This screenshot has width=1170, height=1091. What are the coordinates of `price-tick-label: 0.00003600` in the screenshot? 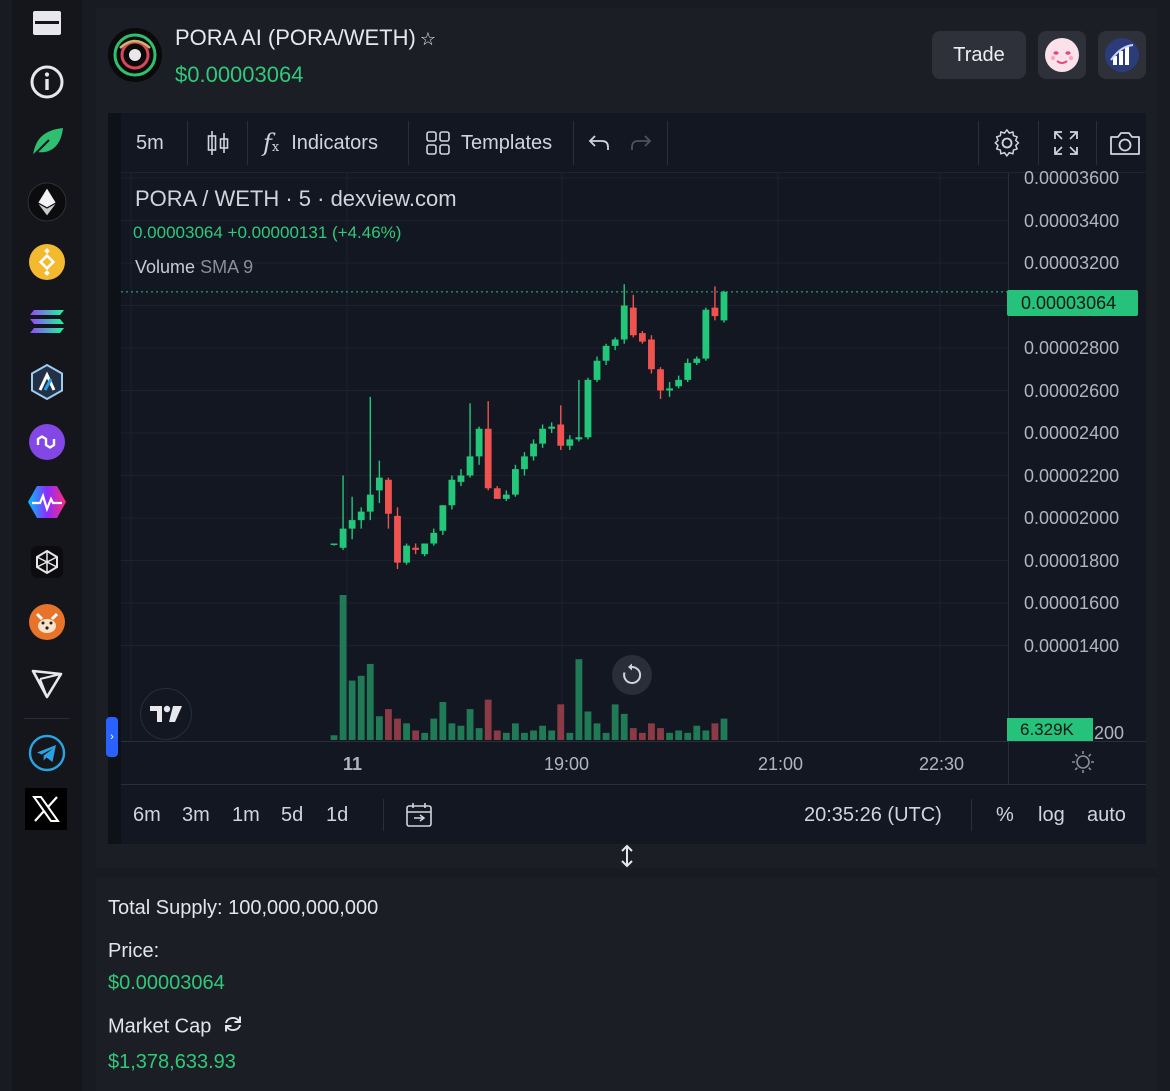 It's located at (1072, 178).